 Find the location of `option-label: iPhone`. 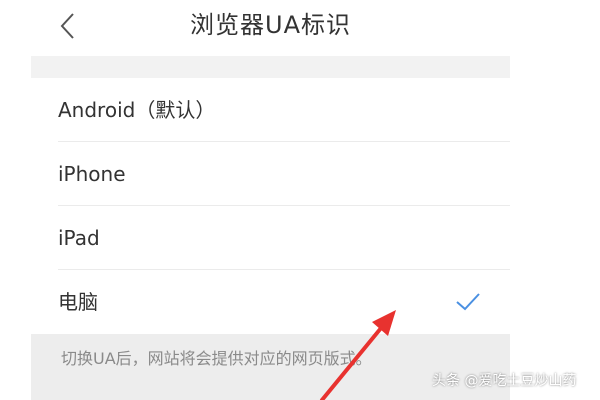

option-label: iPhone is located at coordinates (92, 174).